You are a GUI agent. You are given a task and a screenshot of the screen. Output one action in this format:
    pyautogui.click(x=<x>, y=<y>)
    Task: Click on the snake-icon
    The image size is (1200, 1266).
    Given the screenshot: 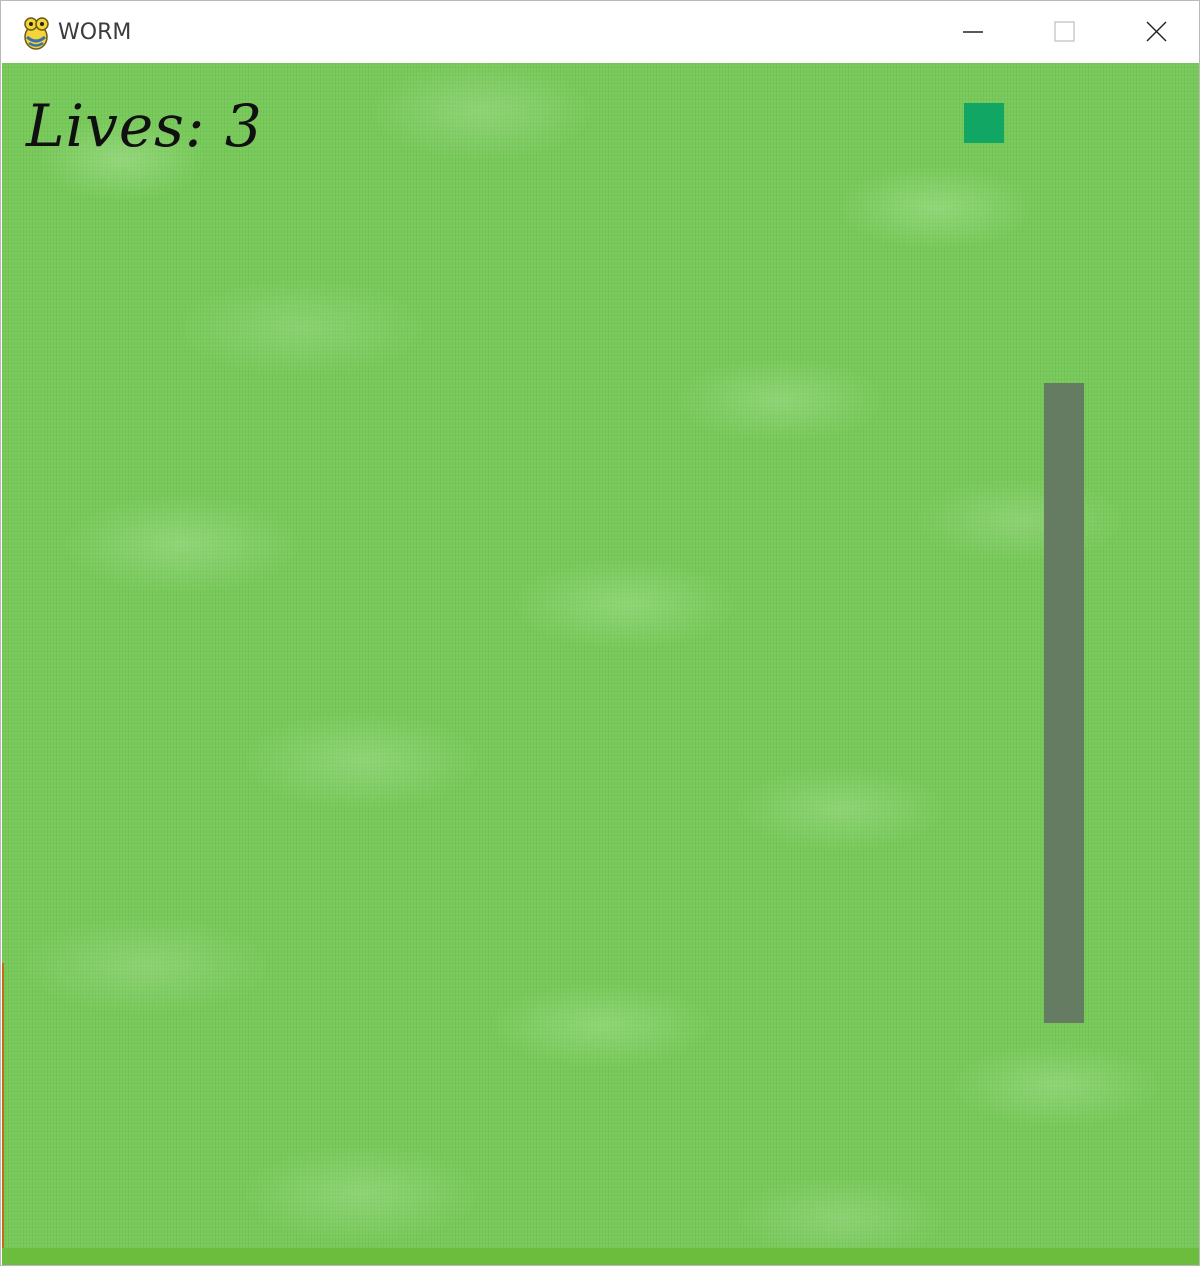 What is the action you would take?
    pyautogui.click(x=36, y=33)
    